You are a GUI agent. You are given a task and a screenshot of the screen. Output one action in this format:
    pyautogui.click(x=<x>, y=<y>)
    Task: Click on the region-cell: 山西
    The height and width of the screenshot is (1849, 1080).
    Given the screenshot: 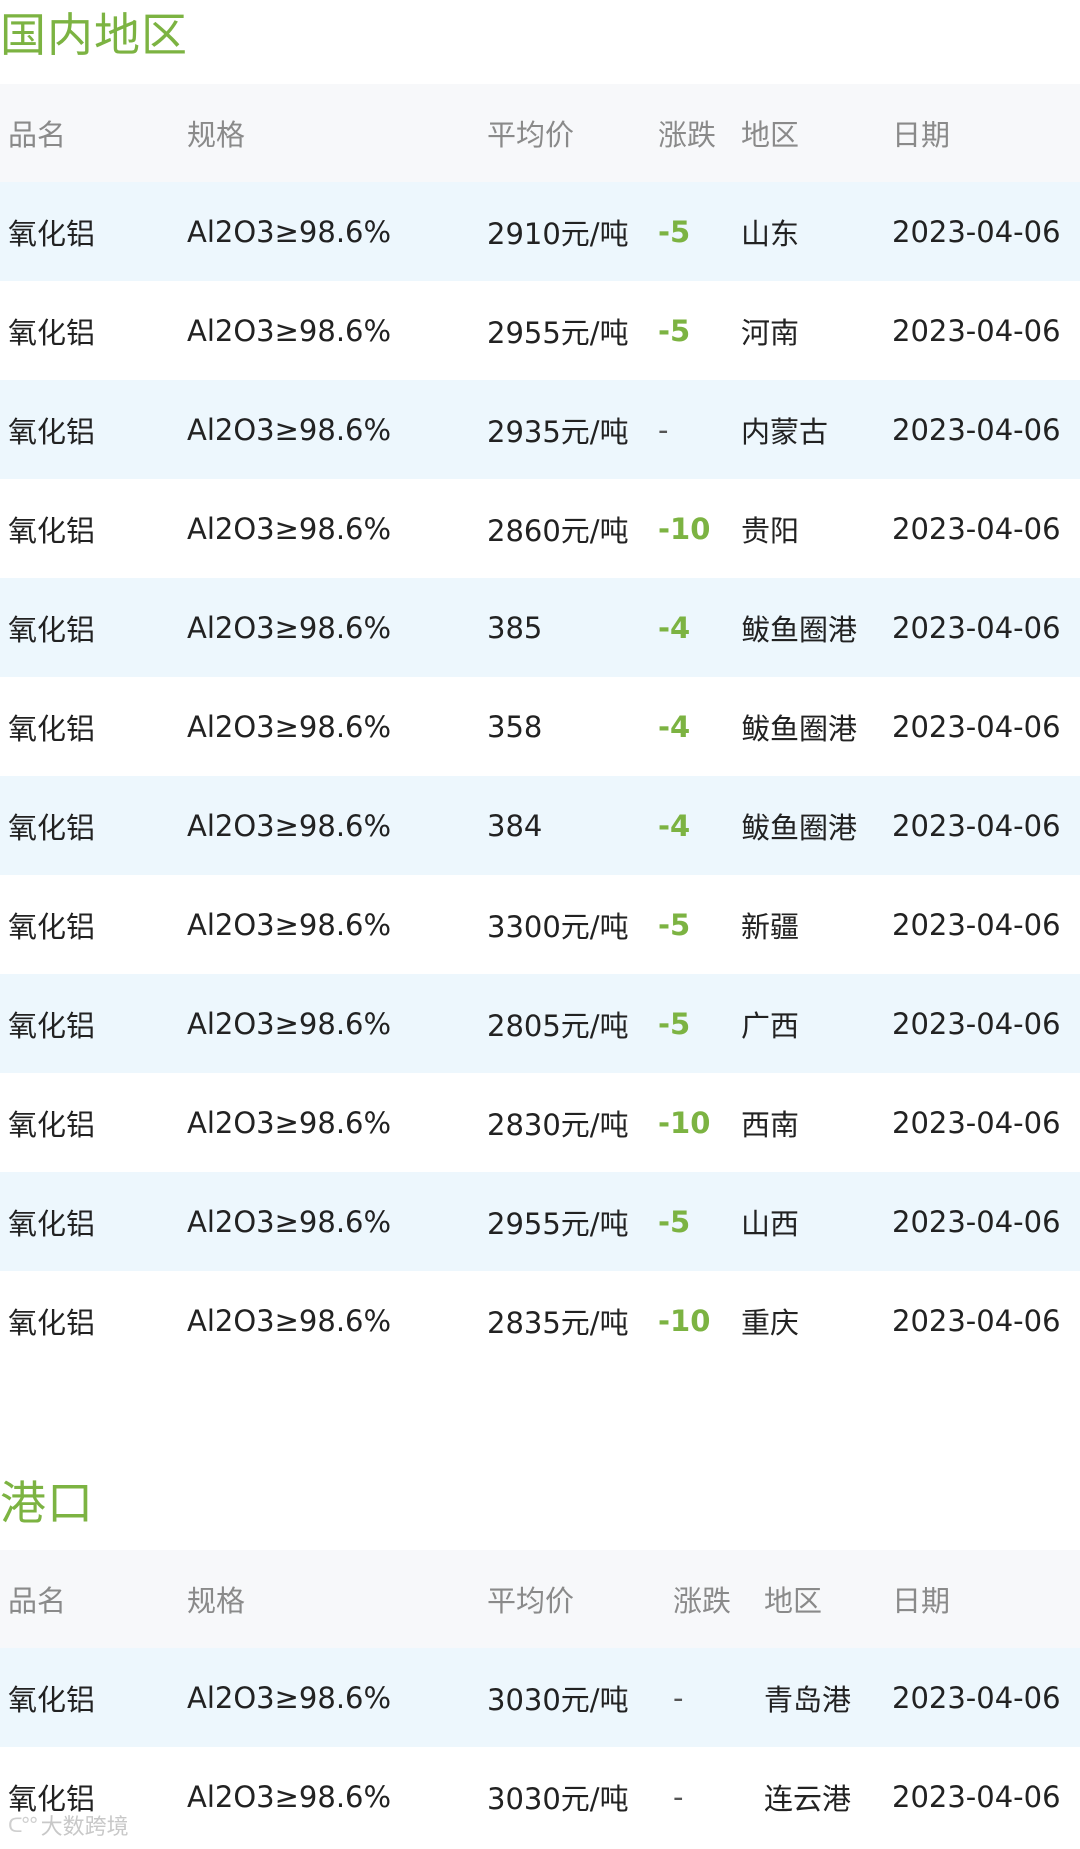 What is the action you would take?
    pyautogui.click(x=770, y=1223)
    